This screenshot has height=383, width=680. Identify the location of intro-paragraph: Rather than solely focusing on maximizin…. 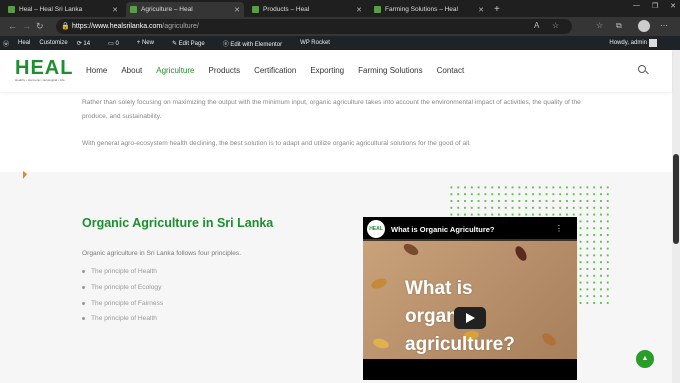
(331, 109).